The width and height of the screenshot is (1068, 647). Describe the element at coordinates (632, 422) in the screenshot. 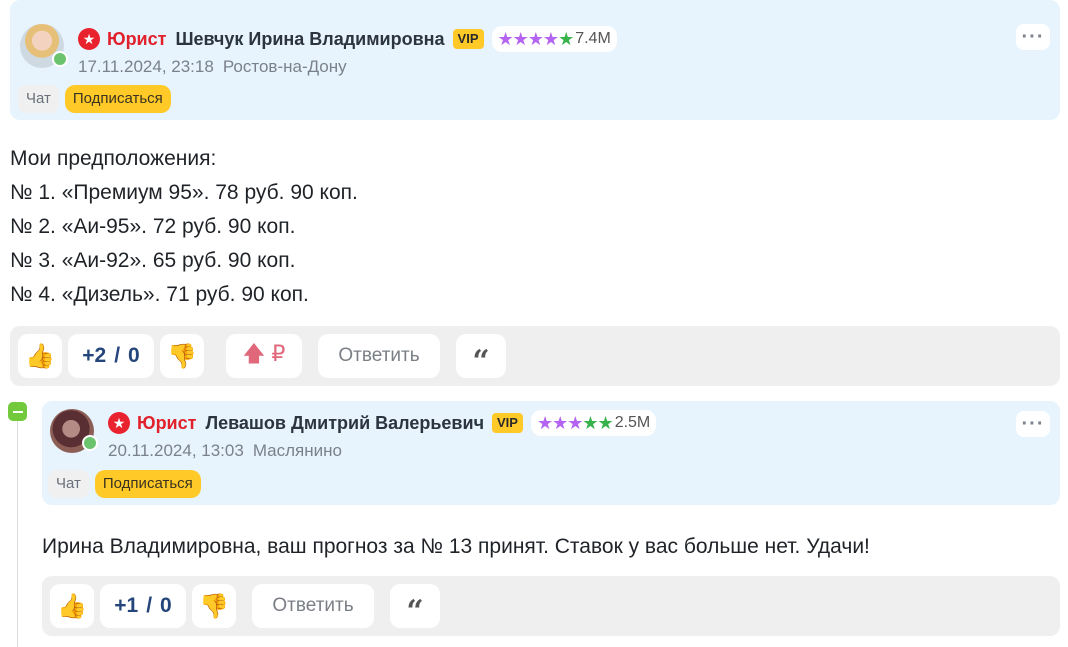

I see `rating-value: 2.5M` at that location.